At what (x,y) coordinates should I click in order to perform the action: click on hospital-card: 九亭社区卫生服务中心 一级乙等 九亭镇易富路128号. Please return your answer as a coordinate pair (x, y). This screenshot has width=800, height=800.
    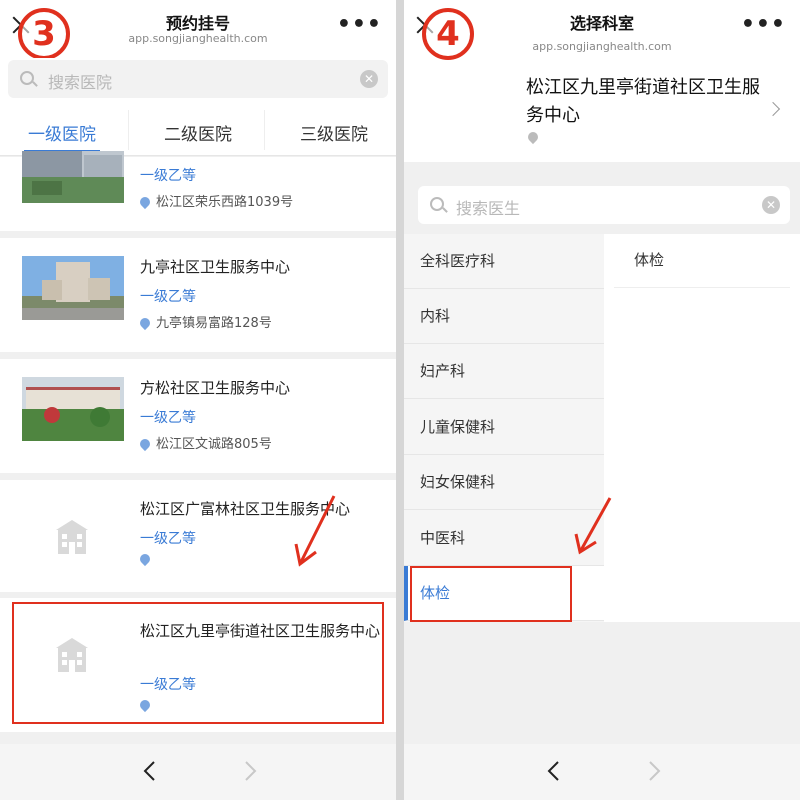
    Looking at the image, I should click on (198, 295).